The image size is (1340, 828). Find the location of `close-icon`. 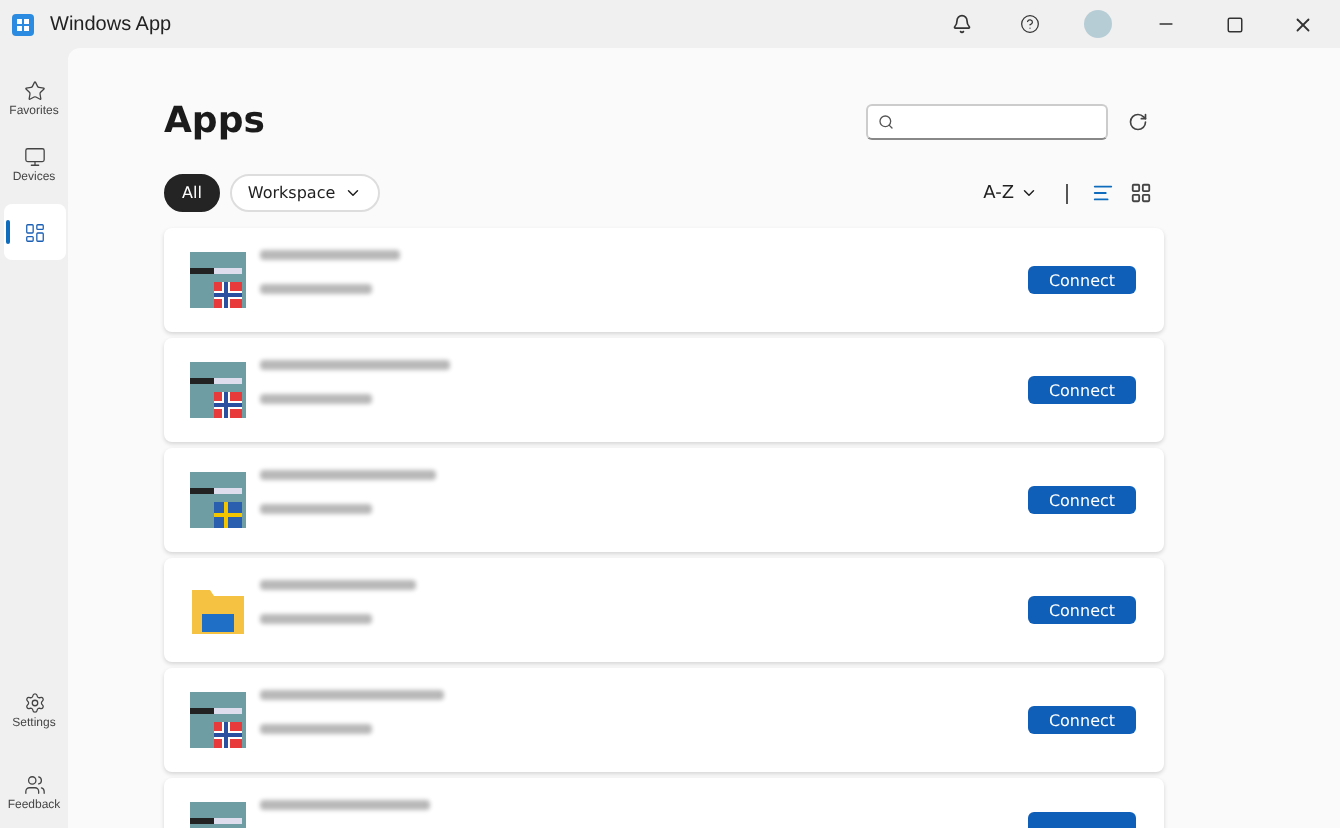

close-icon is located at coordinates (1302, 24).